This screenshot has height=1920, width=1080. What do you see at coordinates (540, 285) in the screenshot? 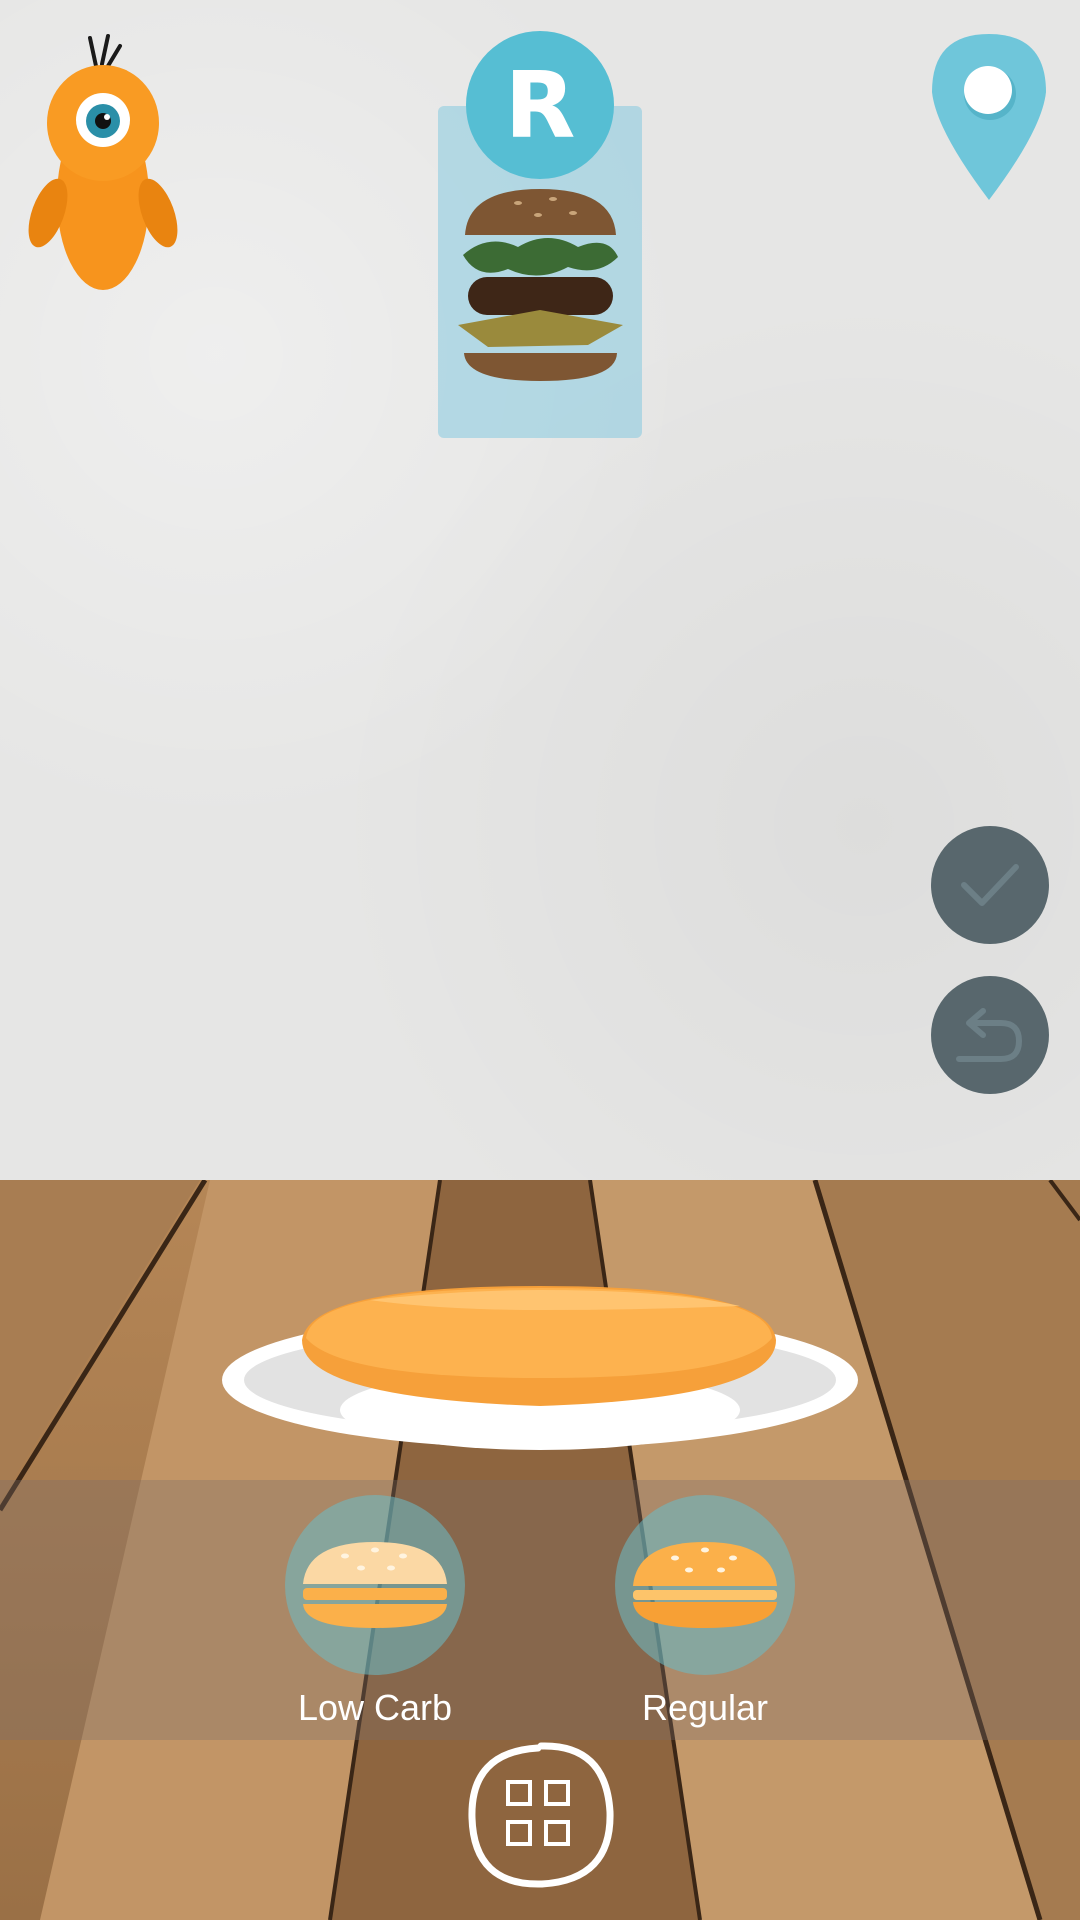
I see `burger-recipe-icon` at bounding box center [540, 285].